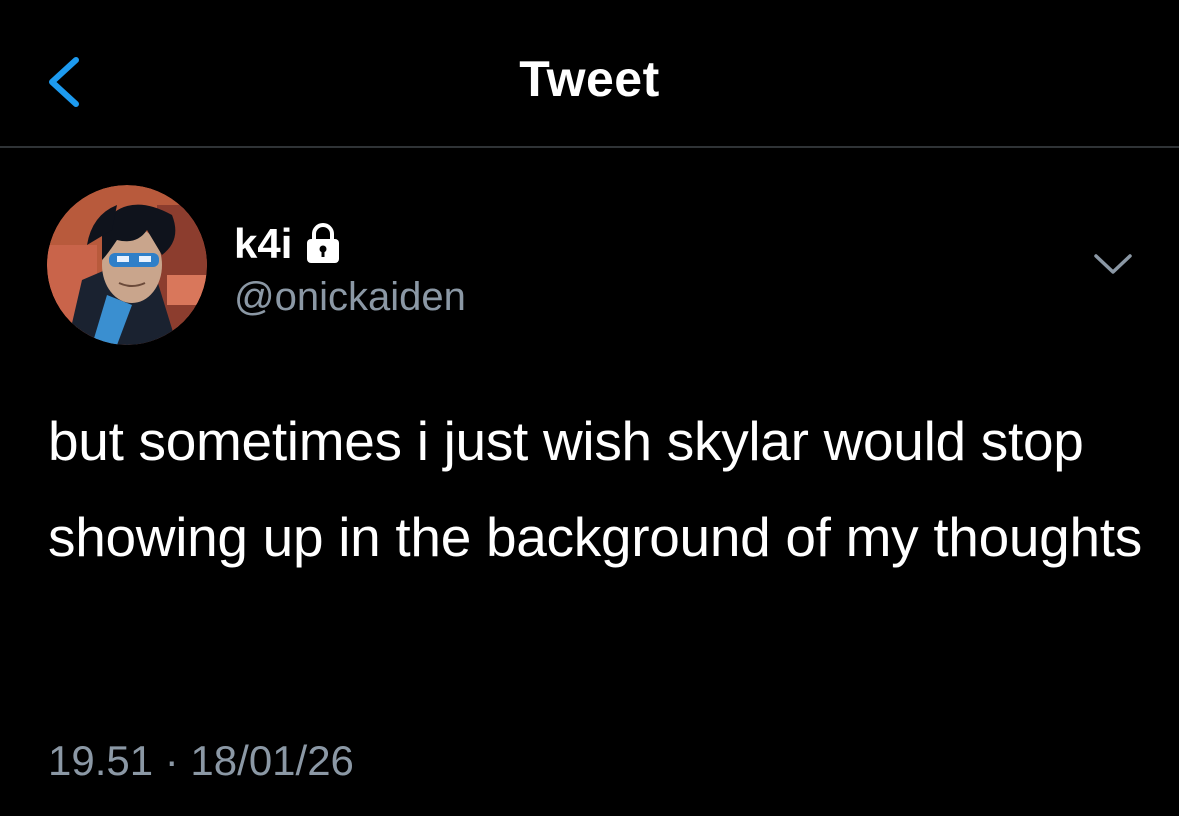 This screenshot has width=1179, height=816. I want to click on more-options-button, so click(1113, 265).